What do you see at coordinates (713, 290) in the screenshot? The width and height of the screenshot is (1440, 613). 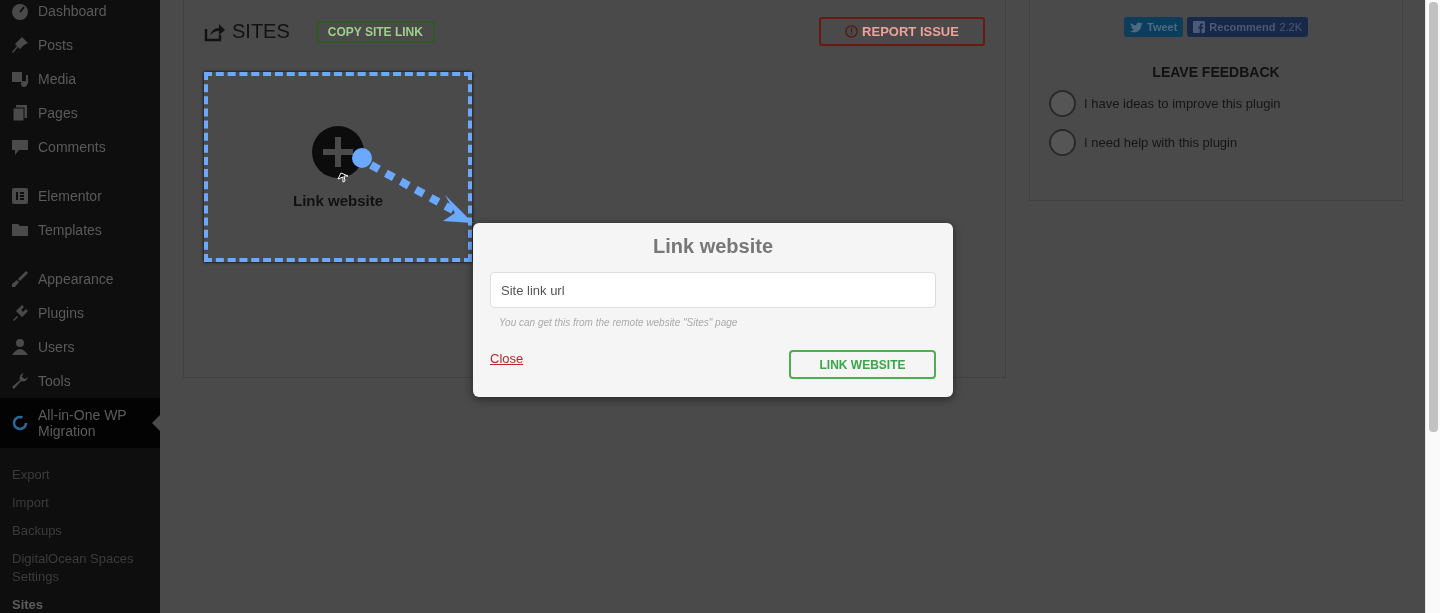 I see `site-link-url-input: Site link url` at bounding box center [713, 290].